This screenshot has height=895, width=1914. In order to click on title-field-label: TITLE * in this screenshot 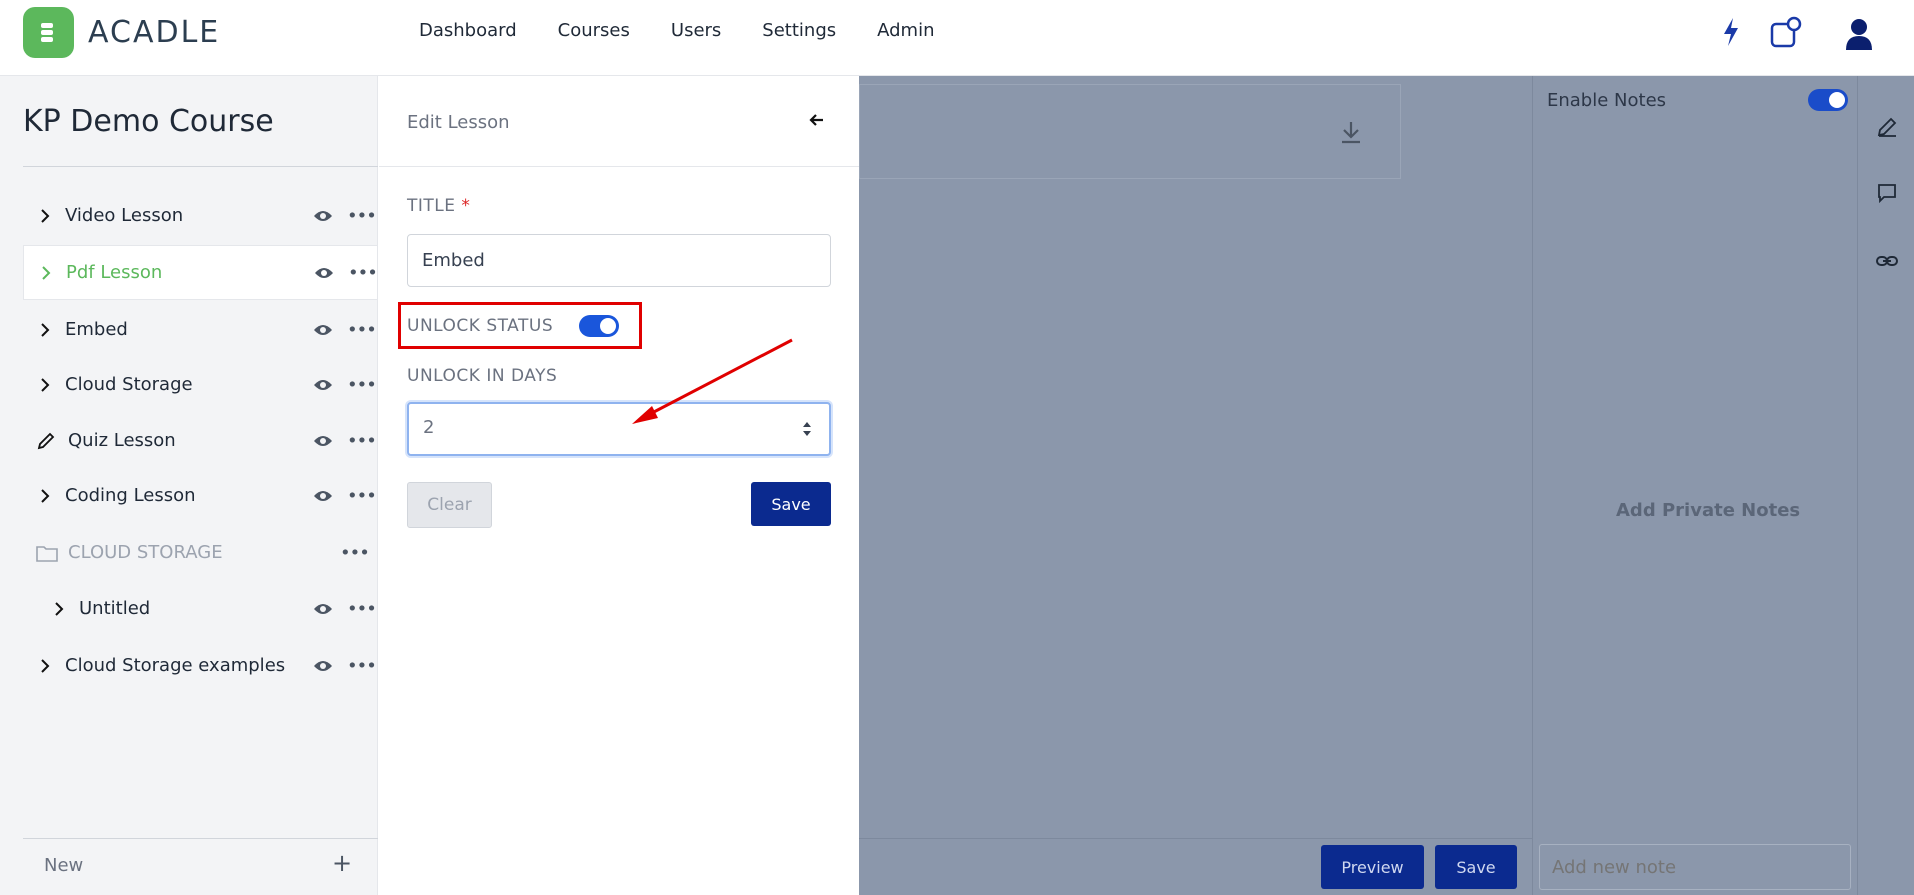, I will do `click(438, 206)`.